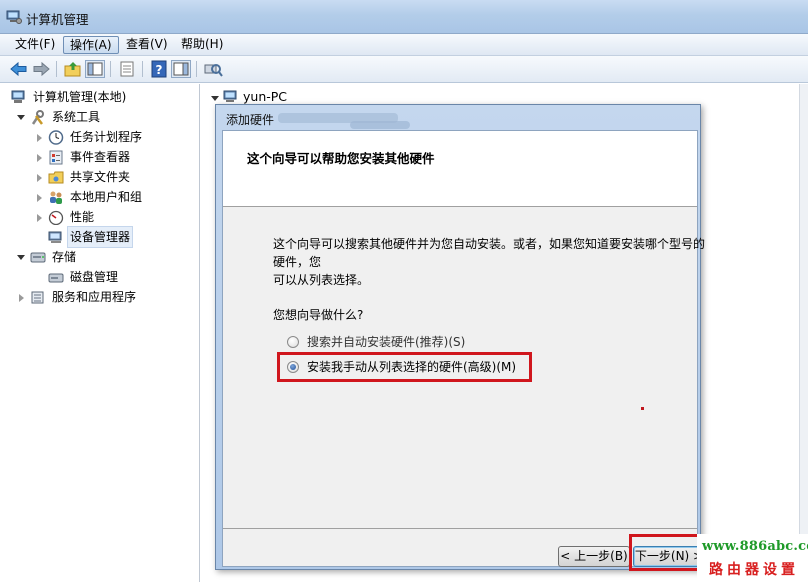 The height and width of the screenshot is (582, 808). I want to click on forward-arrow-icon, so click(41, 69).